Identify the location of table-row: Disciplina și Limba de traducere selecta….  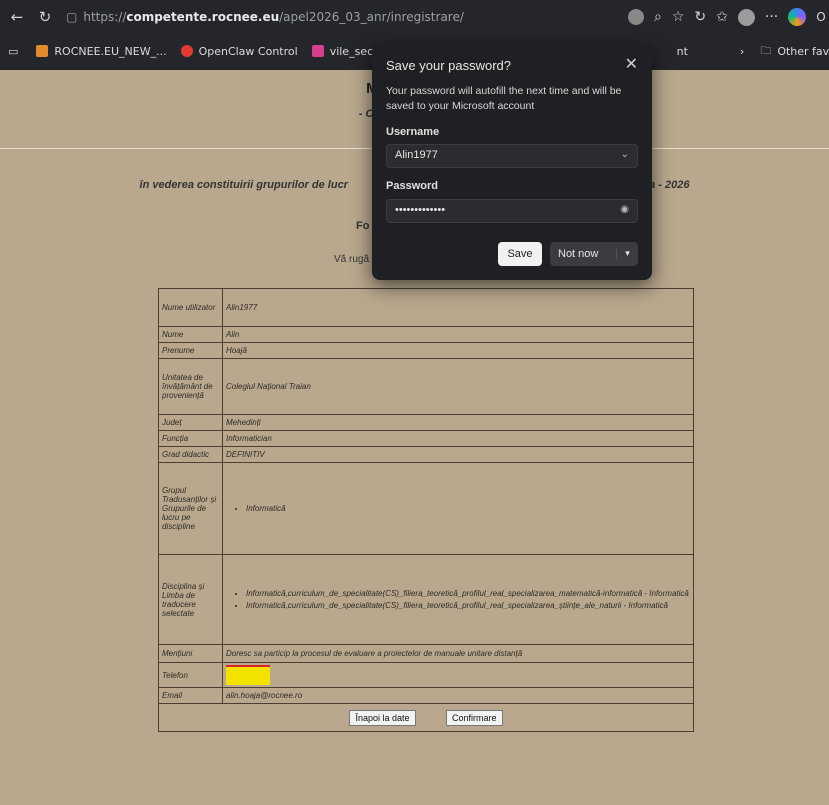
(426, 599).